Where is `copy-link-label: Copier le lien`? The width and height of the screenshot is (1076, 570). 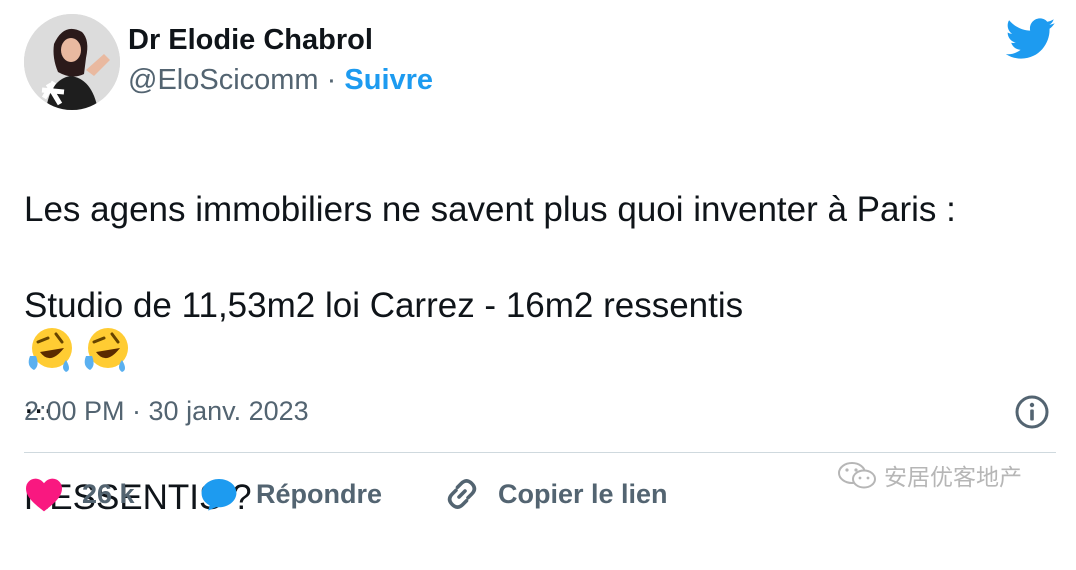
copy-link-label: Copier le lien is located at coordinates (583, 493).